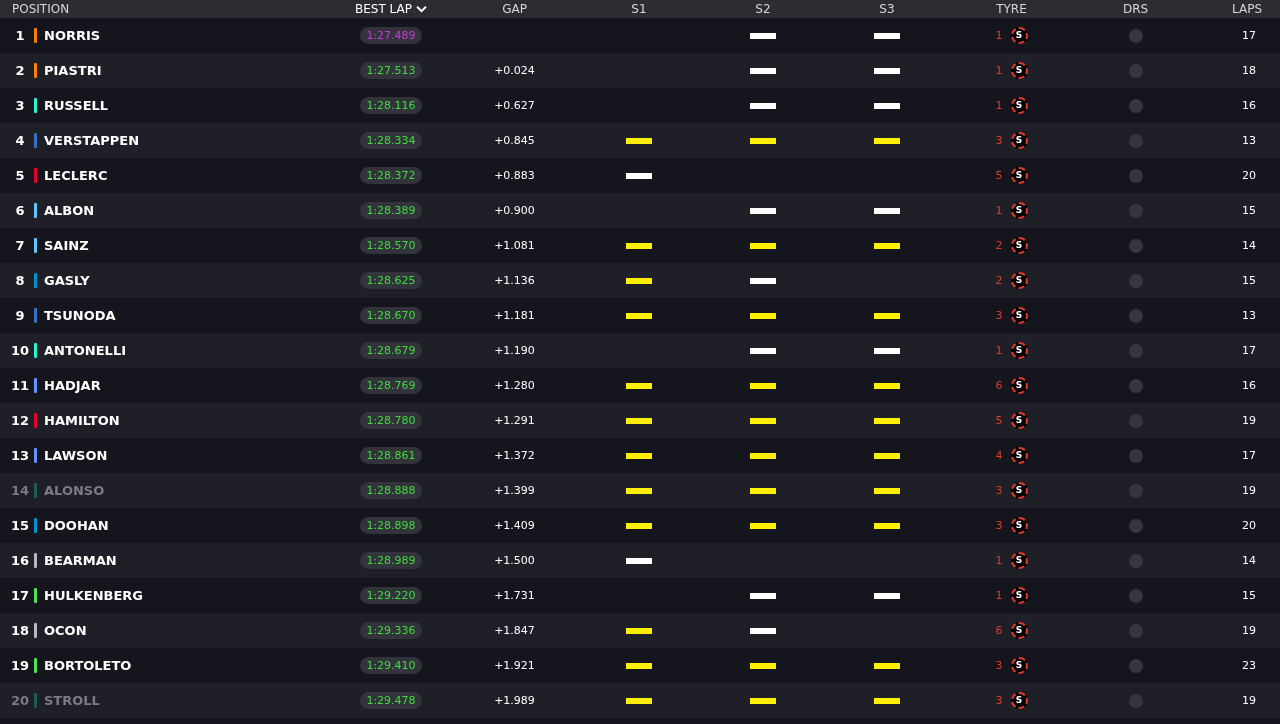 The height and width of the screenshot is (724, 1280). I want to click on column-header: GAP, so click(514, 9).